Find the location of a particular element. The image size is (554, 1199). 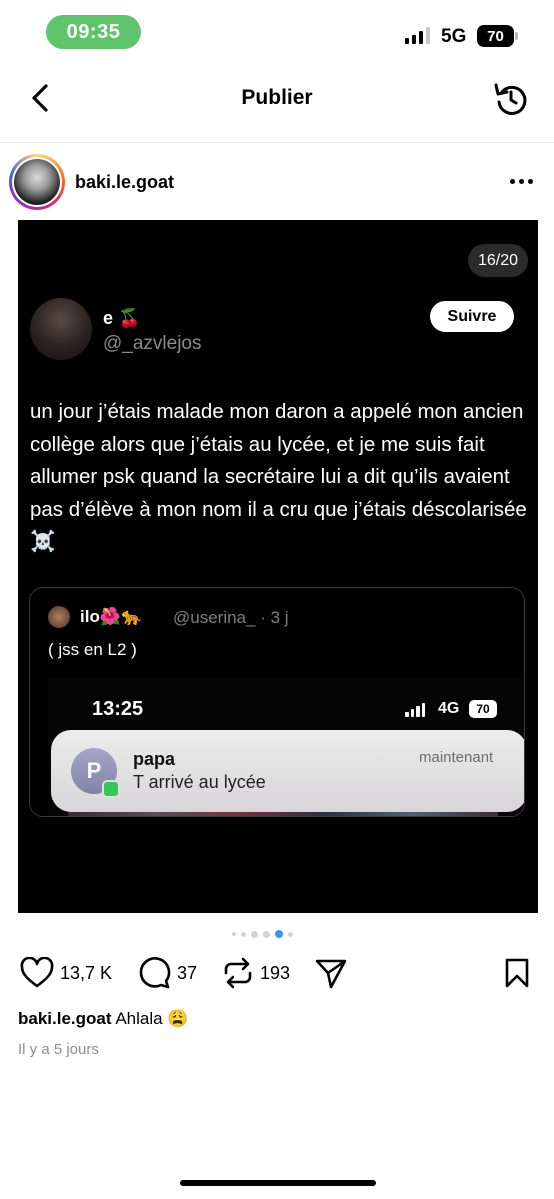

screenshot-time: 13:25 is located at coordinates (118, 709).